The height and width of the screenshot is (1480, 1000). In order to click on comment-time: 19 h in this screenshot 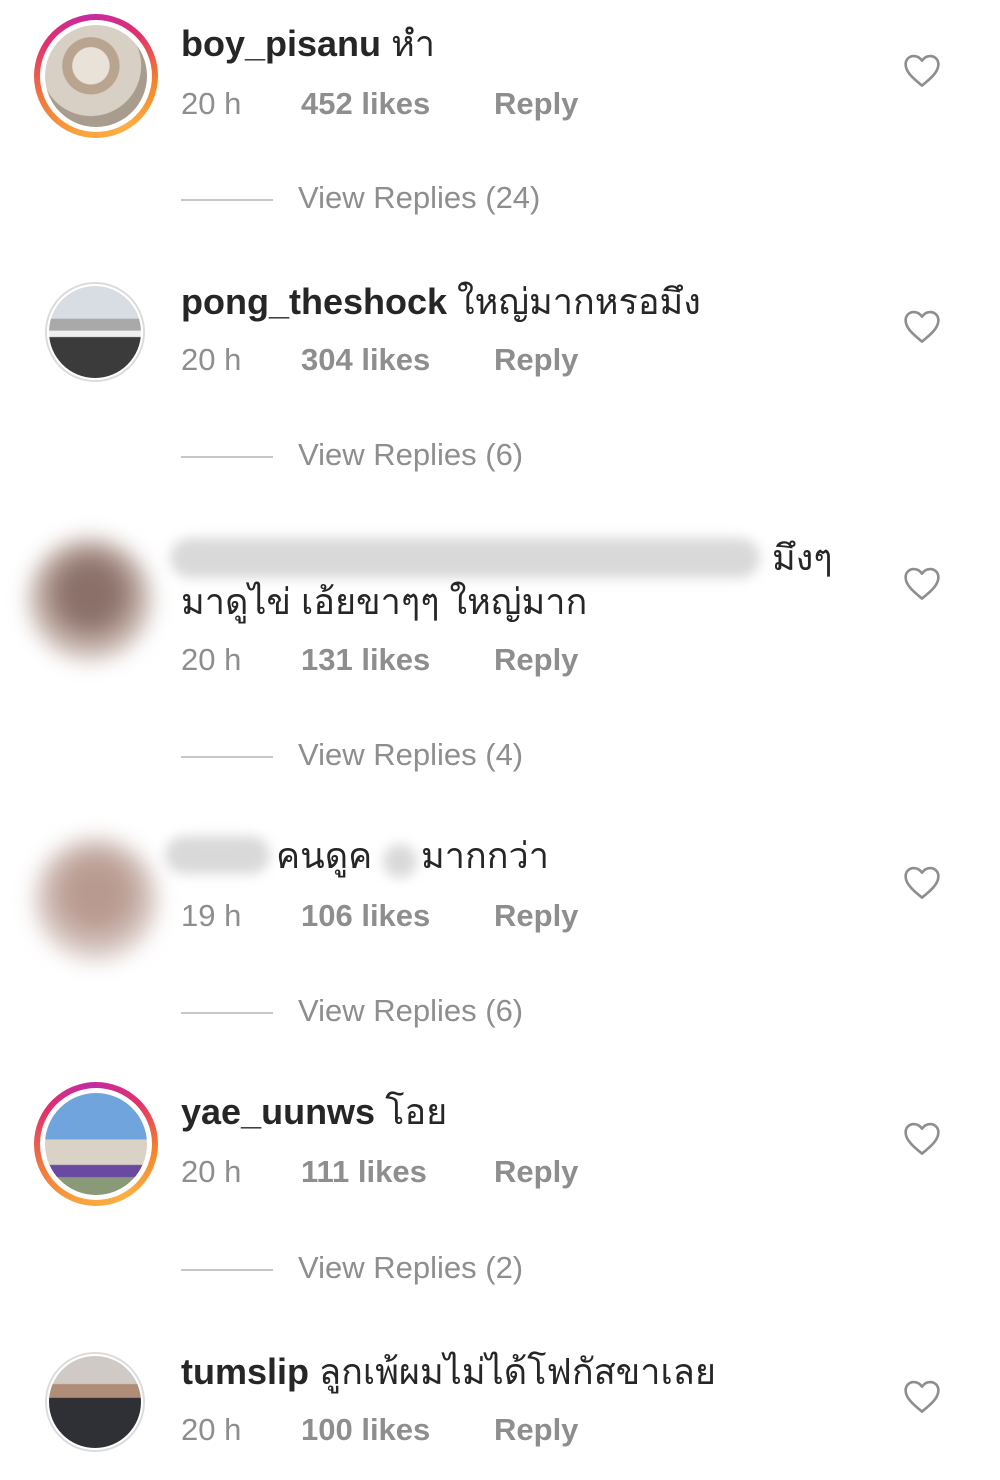, I will do `click(211, 915)`.